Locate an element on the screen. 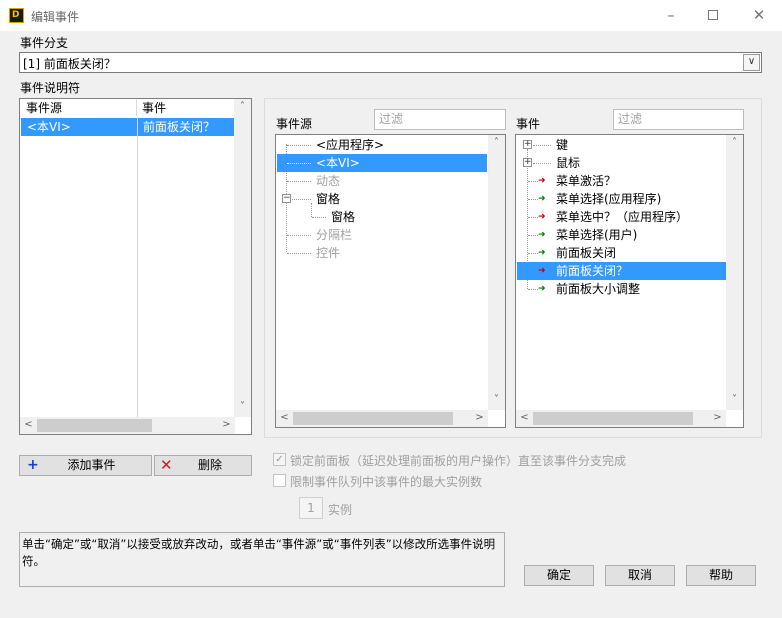 This screenshot has width=782, height=618. specifier-row-event: 前面板关闭？ is located at coordinates (186, 127).